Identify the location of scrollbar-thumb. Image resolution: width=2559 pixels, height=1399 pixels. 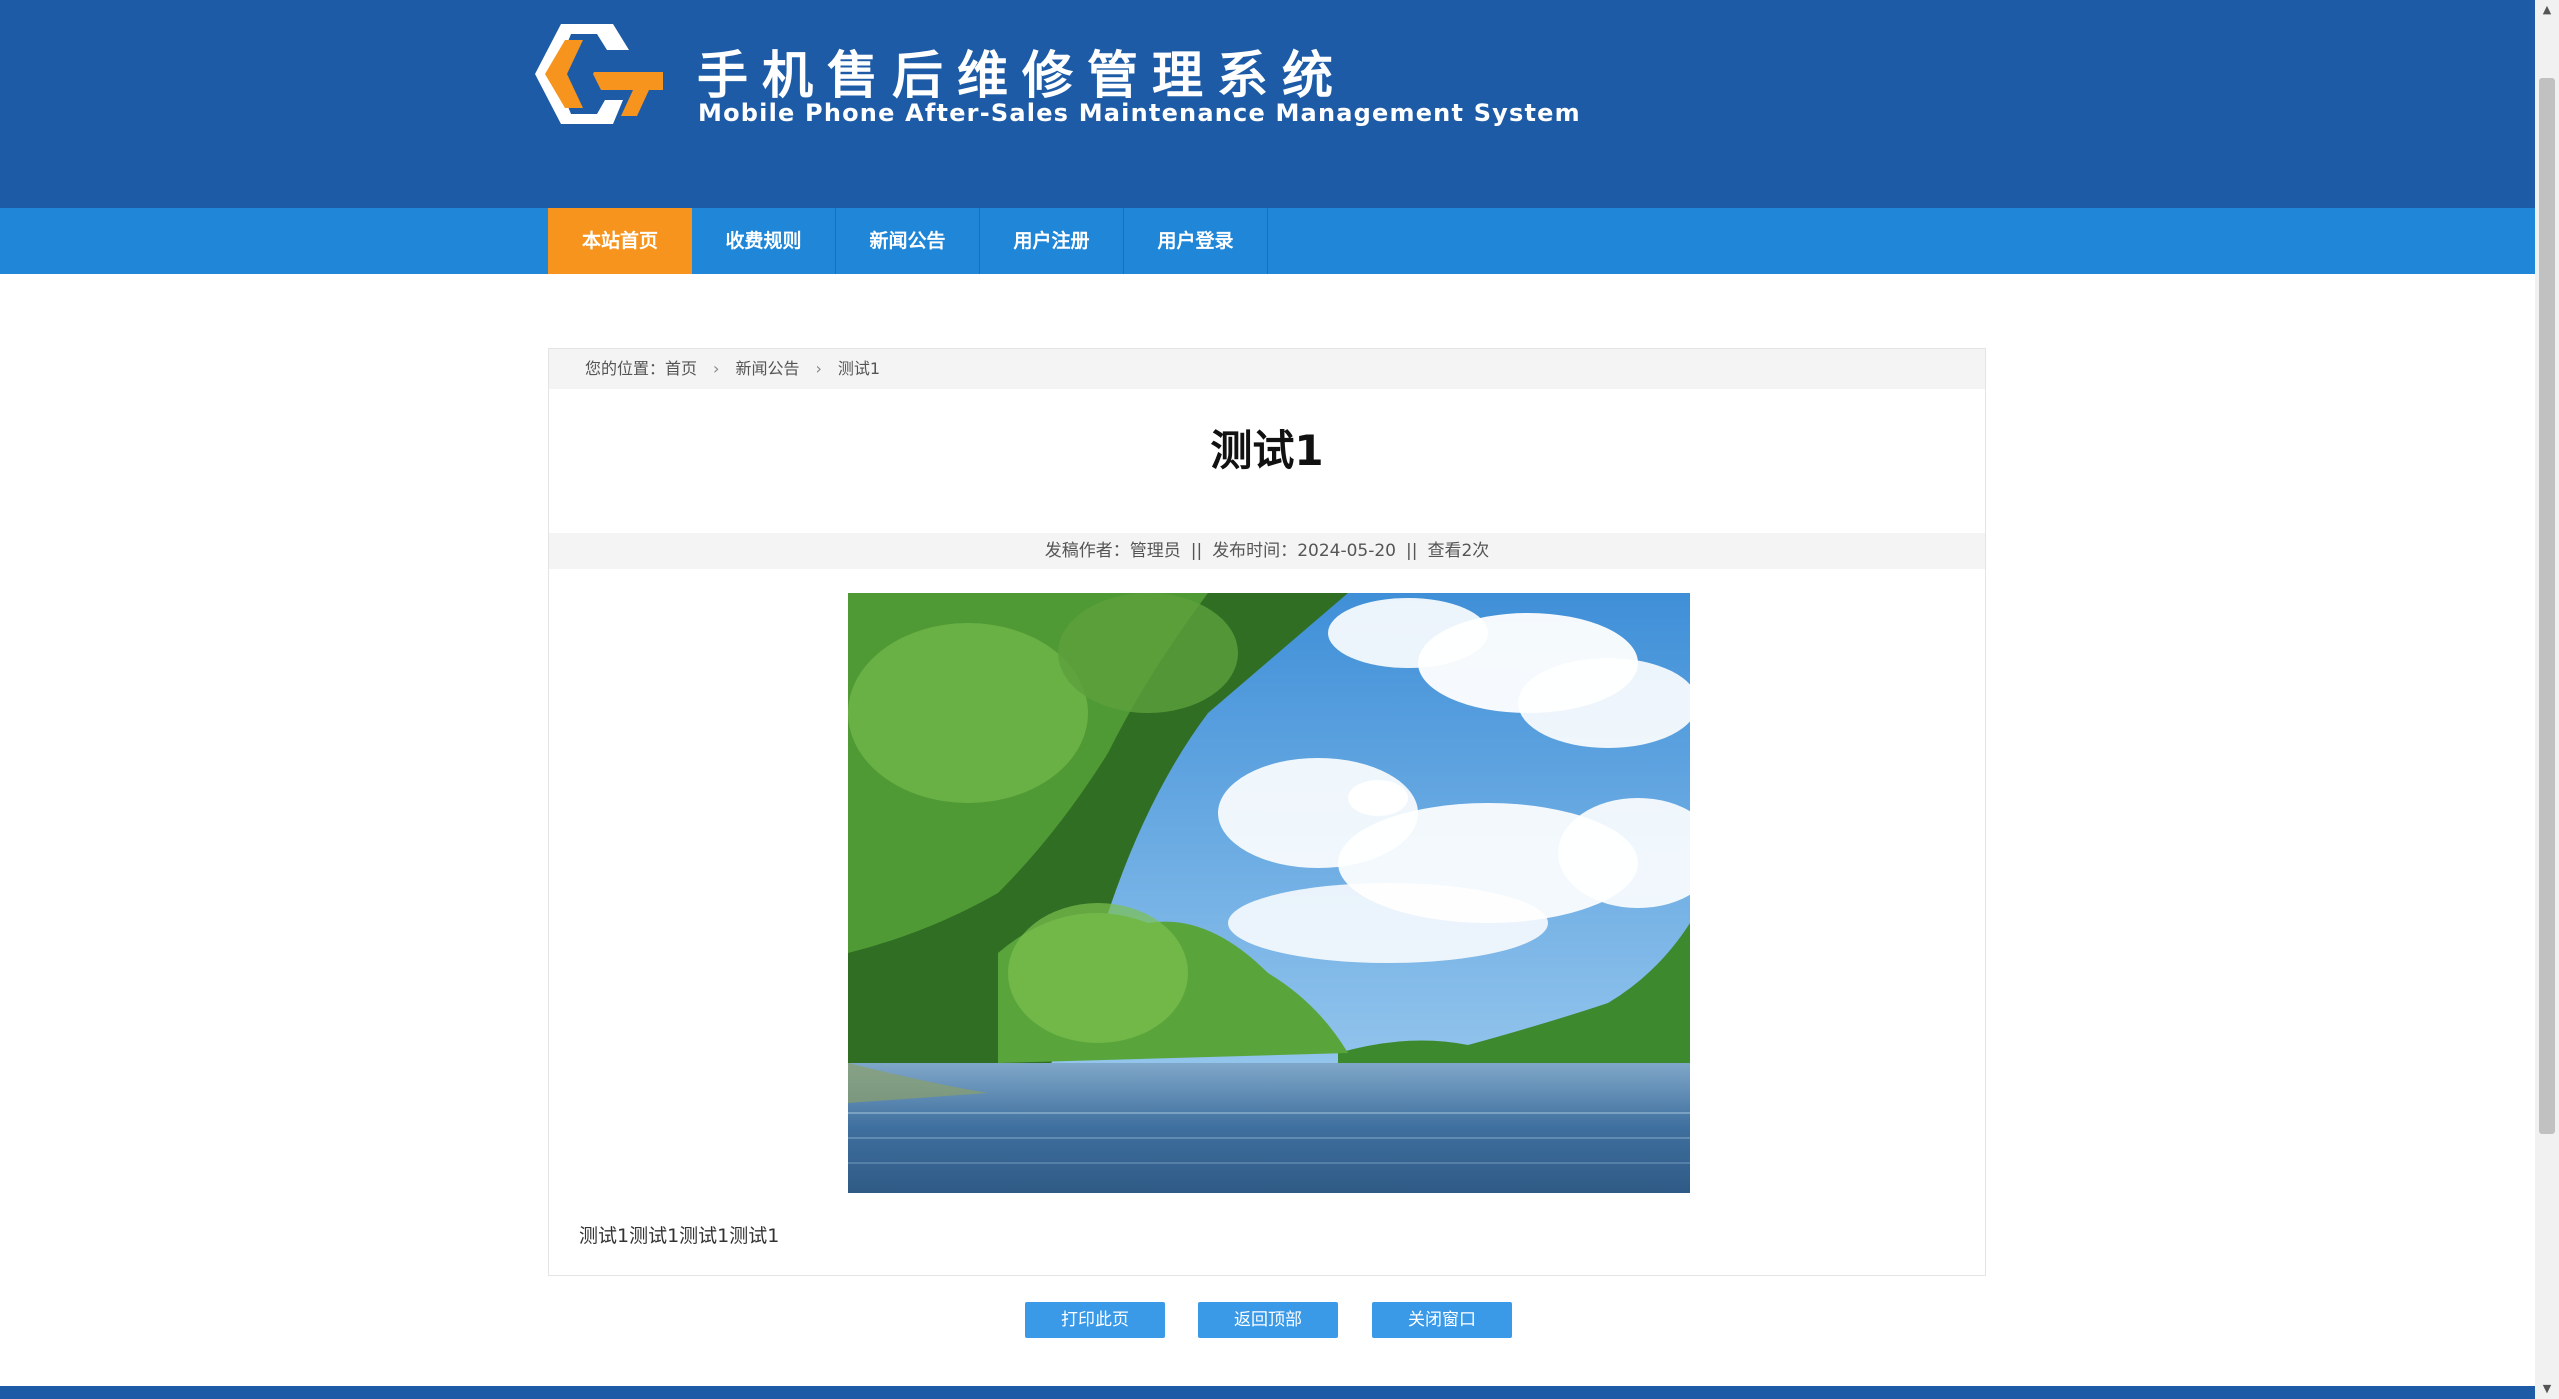
(2547, 606).